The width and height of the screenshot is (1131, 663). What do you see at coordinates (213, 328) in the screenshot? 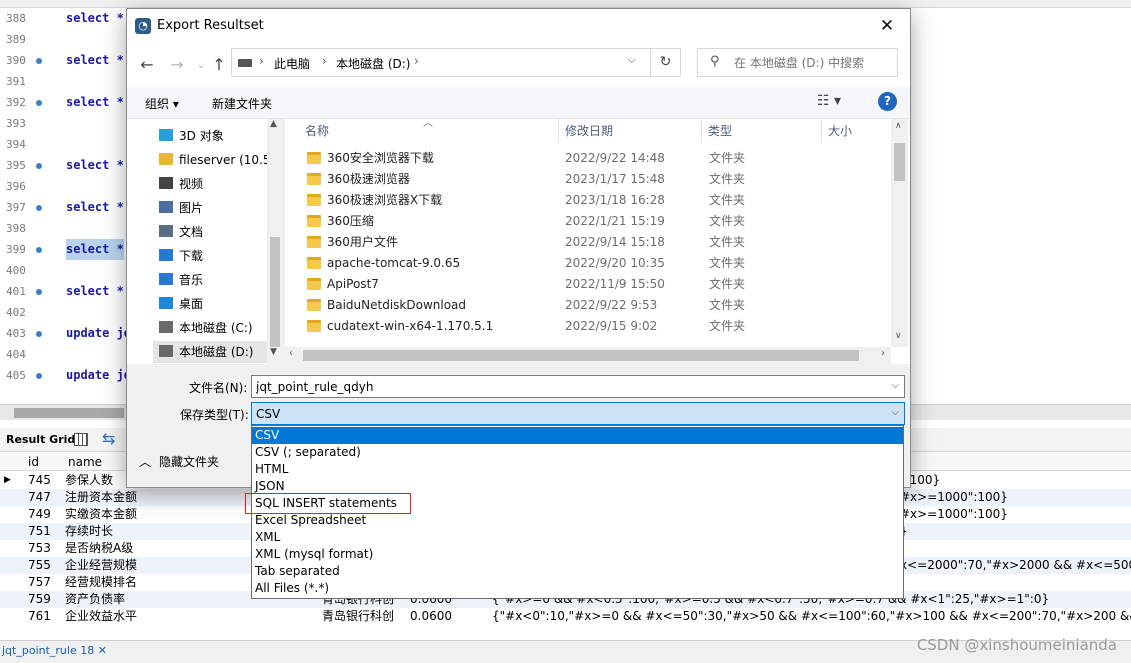
I see `nav-item: 本地磁盘 (C:)` at bounding box center [213, 328].